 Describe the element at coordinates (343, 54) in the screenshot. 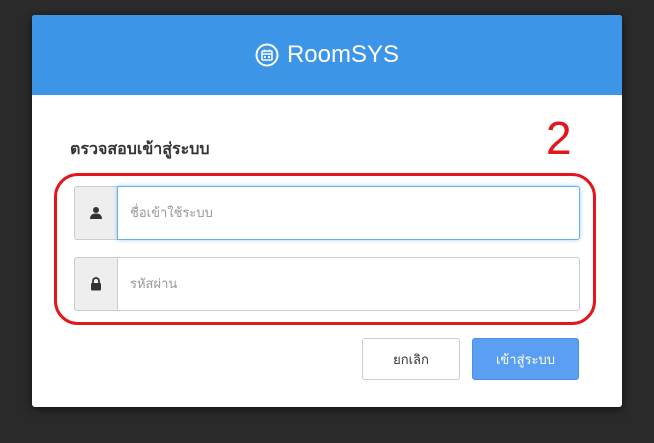

I see `app-title: RoomSYS` at that location.